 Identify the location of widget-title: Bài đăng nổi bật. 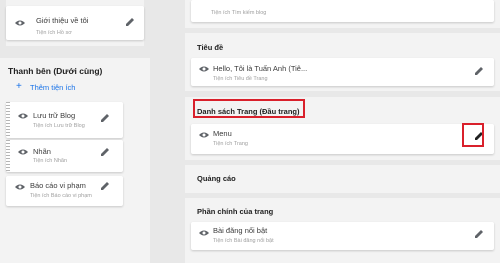
(240, 230).